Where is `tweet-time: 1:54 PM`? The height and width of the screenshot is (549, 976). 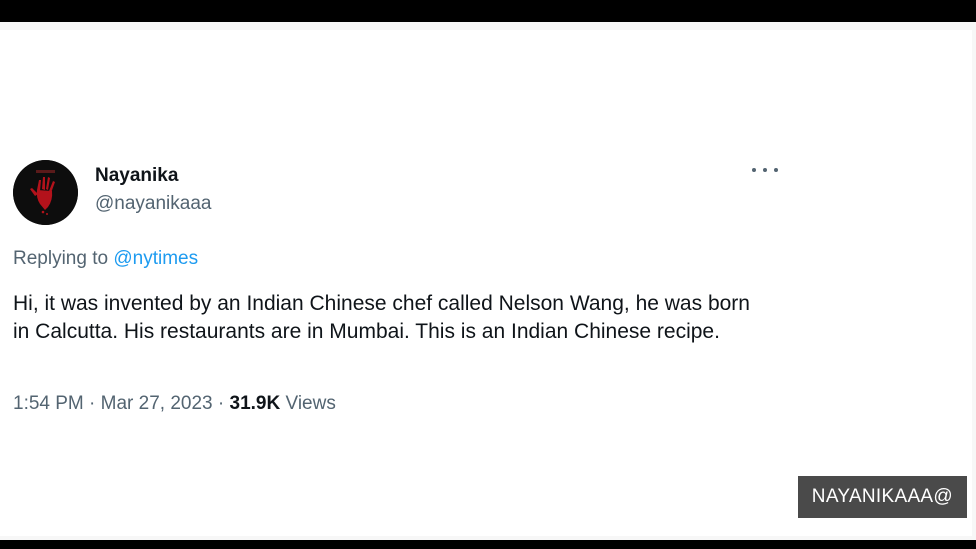
tweet-time: 1:54 PM is located at coordinates (48, 403).